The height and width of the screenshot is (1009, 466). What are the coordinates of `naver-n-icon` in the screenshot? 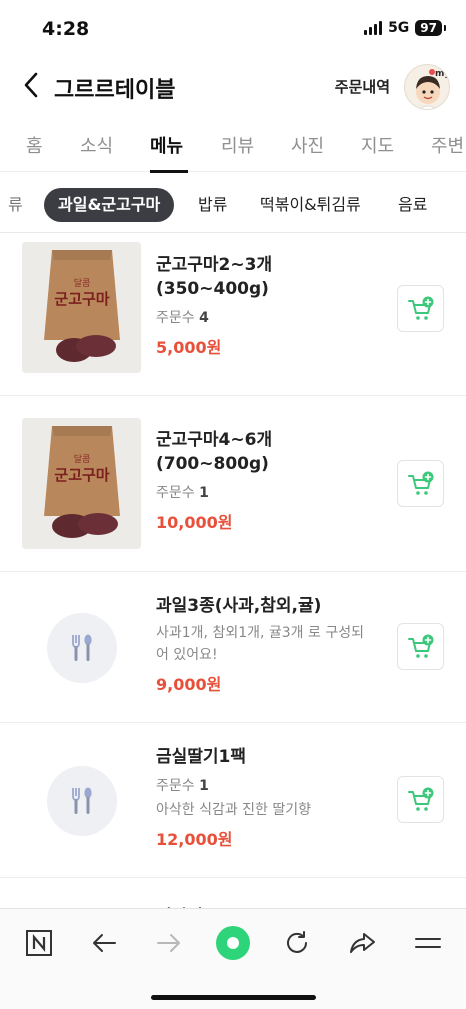 It's located at (39, 943).